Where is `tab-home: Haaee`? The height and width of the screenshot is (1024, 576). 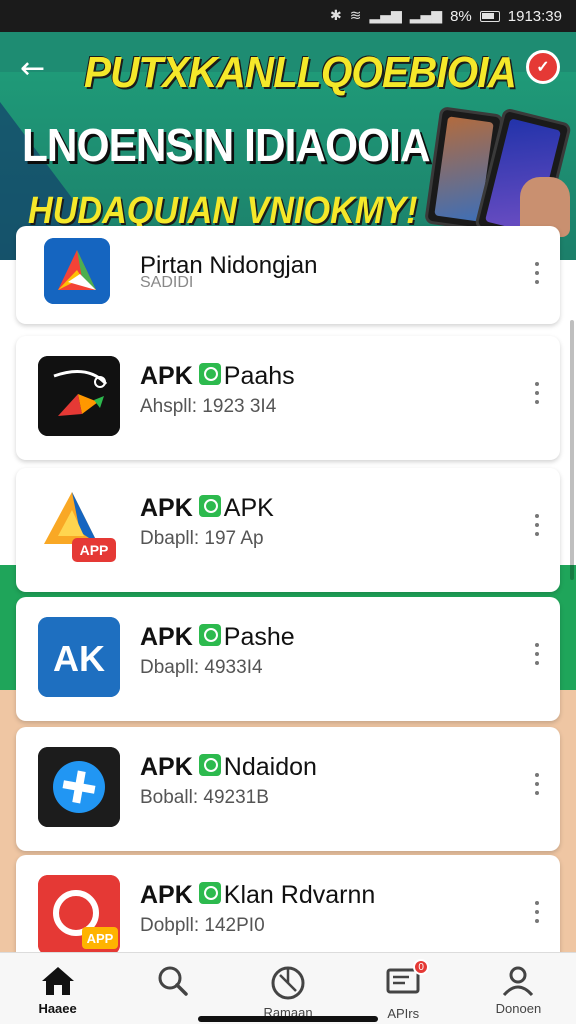
tab-home: Haaee is located at coordinates (57, 988).